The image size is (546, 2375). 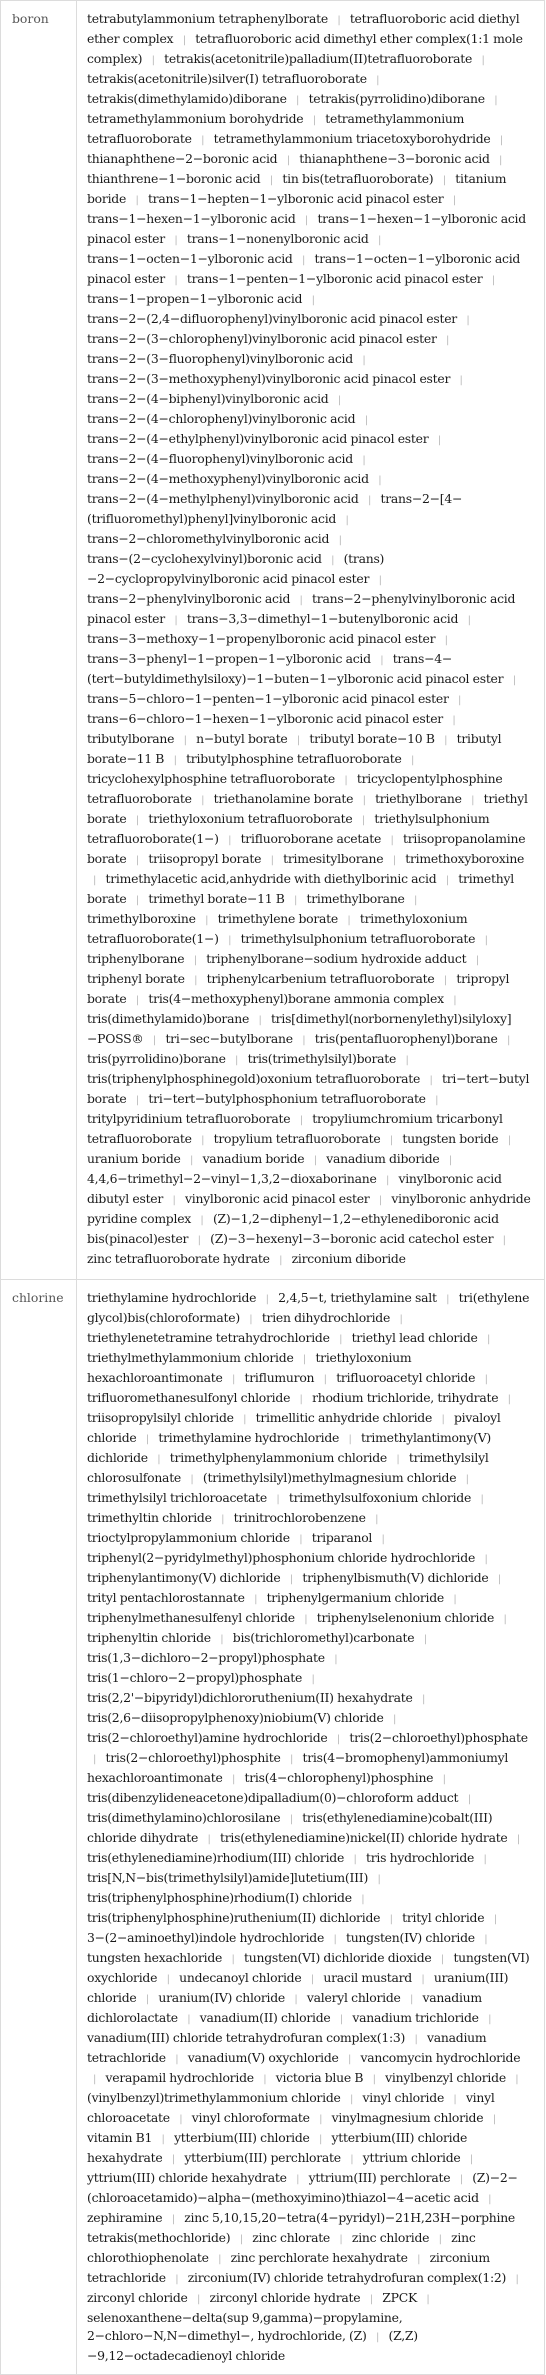 I want to click on compound-item: valeryl chloride, so click(x=353, y=1997).